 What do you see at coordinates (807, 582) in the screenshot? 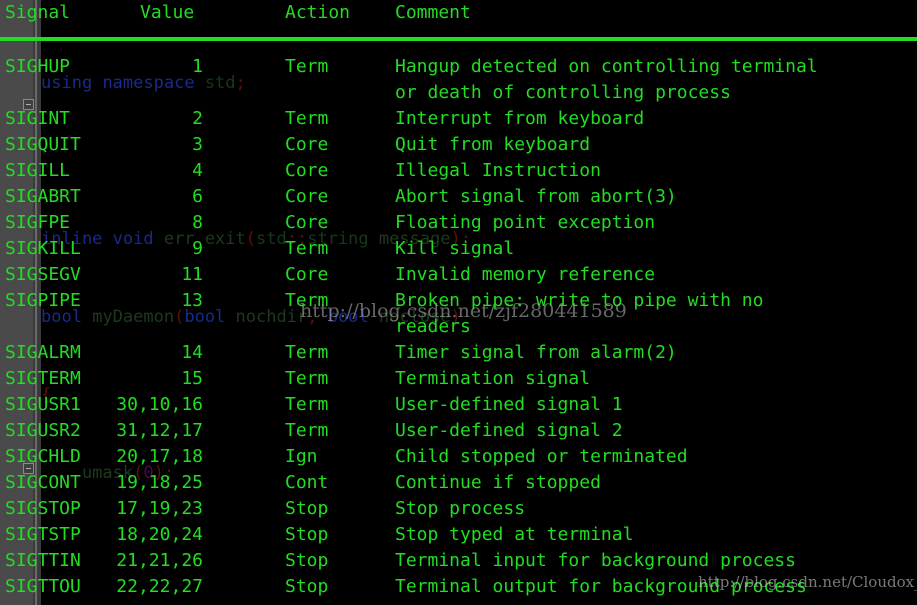
I see `watermark-bottom: http://blog.csdn.net/Cloudox_` at bounding box center [807, 582].